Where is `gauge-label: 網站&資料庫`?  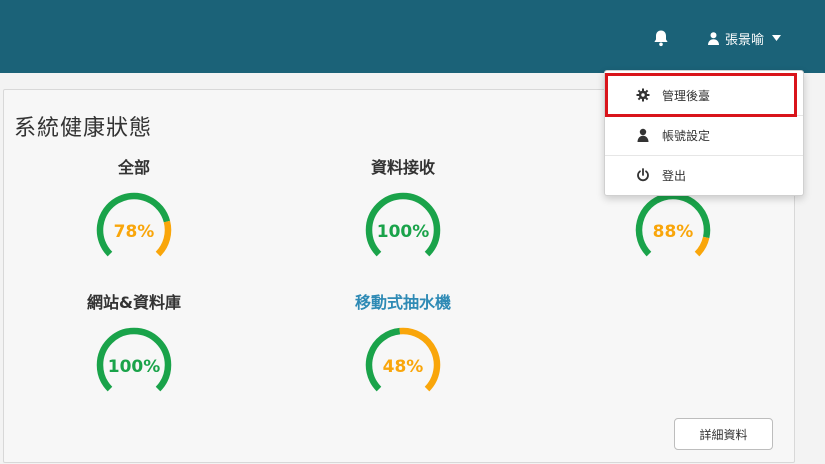
gauge-label: 網站&資料庫 is located at coordinates (134, 302).